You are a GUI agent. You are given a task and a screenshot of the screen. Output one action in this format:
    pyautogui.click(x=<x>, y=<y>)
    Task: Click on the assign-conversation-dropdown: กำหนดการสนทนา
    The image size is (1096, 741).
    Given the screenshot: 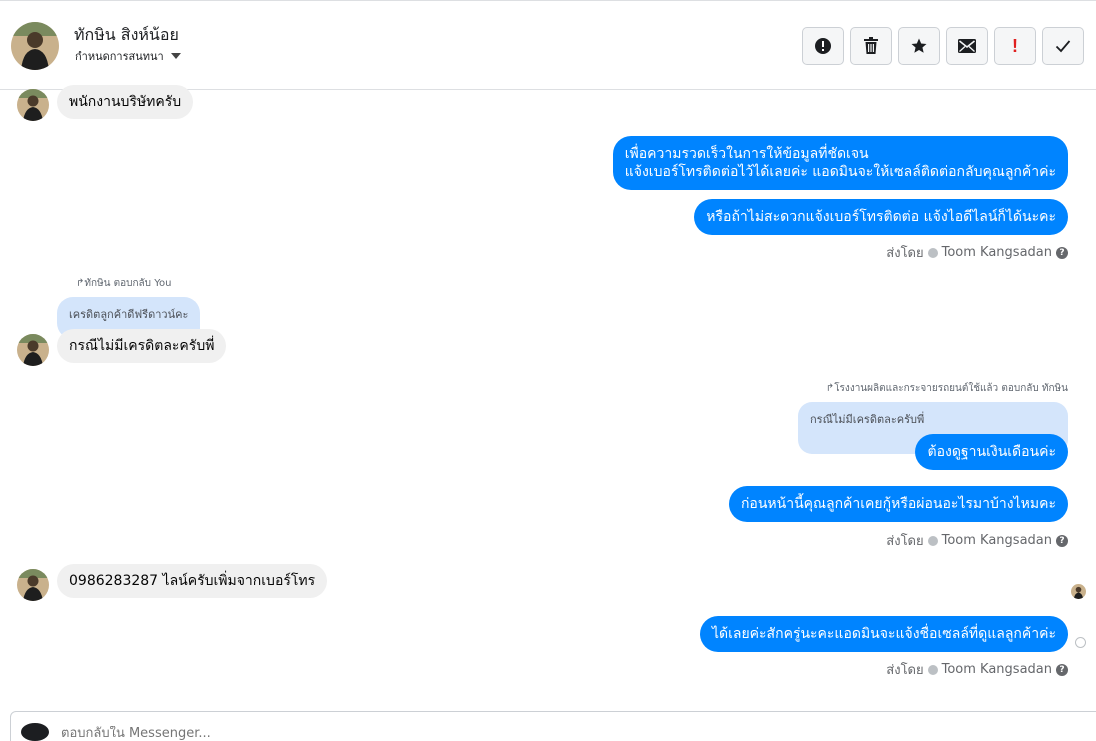 What is the action you would take?
    pyautogui.click(x=128, y=56)
    